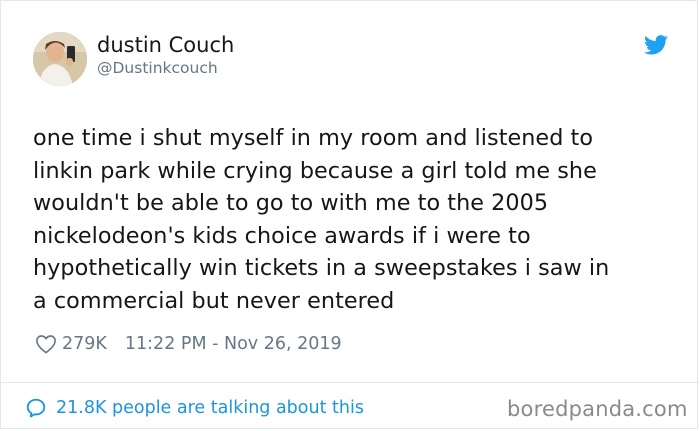 The height and width of the screenshot is (431, 700). What do you see at coordinates (165, 45) in the screenshot?
I see `author-name: dustin Couch` at bounding box center [165, 45].